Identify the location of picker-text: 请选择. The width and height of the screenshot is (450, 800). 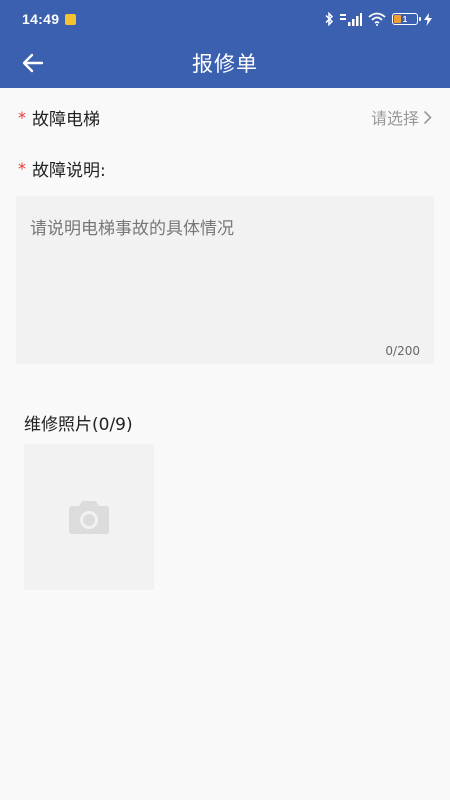
(394, 118).